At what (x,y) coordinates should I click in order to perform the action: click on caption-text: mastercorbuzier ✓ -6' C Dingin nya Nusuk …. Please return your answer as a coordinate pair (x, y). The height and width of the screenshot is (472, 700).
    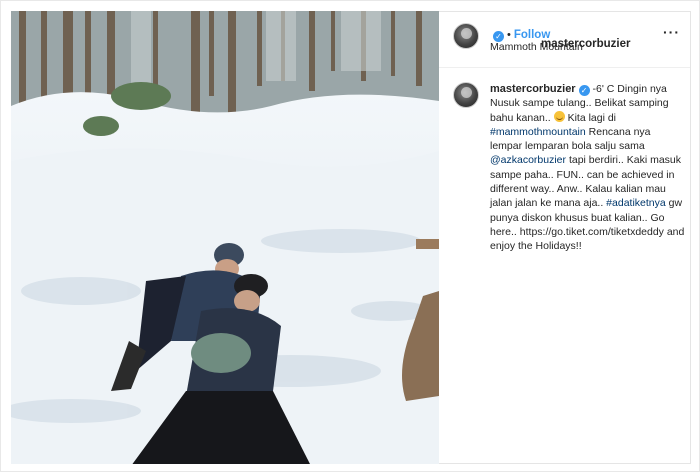
    Looking at the image, I should click on (587, 168).